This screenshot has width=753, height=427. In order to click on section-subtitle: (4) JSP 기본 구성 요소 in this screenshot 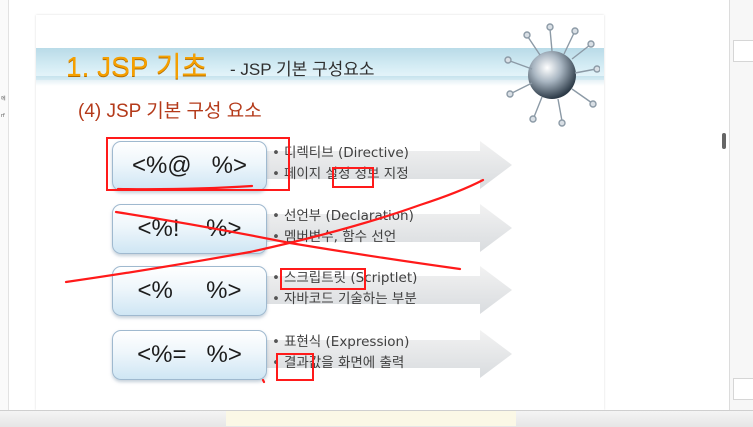, I will do `click(170, 111)`.